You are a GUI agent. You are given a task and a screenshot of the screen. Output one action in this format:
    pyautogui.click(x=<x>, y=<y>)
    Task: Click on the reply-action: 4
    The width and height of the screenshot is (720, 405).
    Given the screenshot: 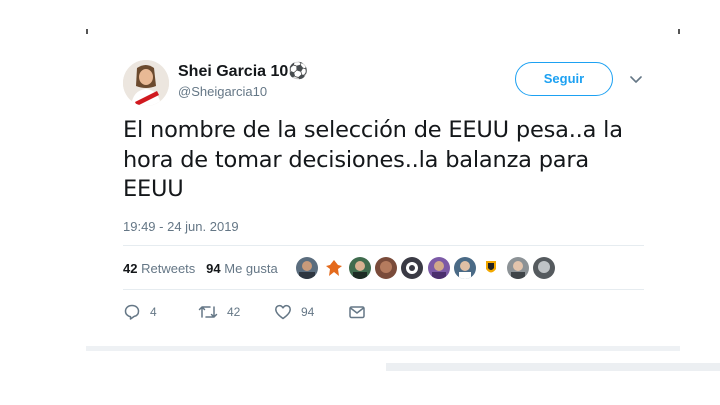 What is the action you would take?
    pyautogui.click(x=140, y=312)
    